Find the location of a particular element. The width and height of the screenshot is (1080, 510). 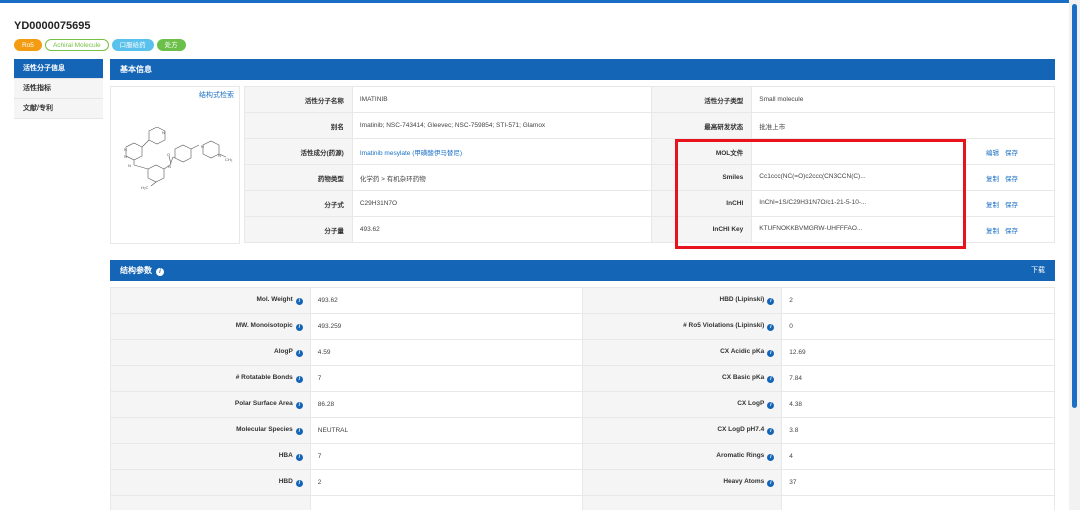

structure-search-link: 结构式检索 is located at coordinates (216, 95).